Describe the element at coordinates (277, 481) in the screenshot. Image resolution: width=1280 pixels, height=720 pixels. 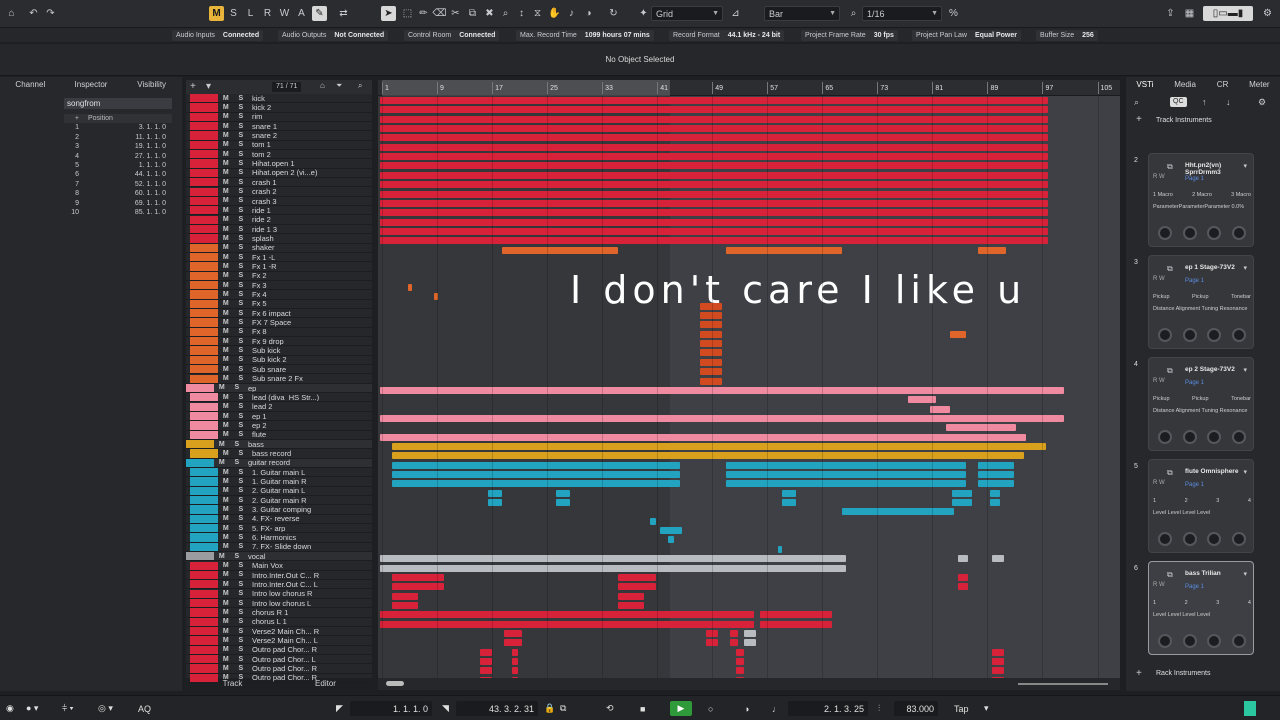
I see `track-name: 1. Guitar main R` at that location.